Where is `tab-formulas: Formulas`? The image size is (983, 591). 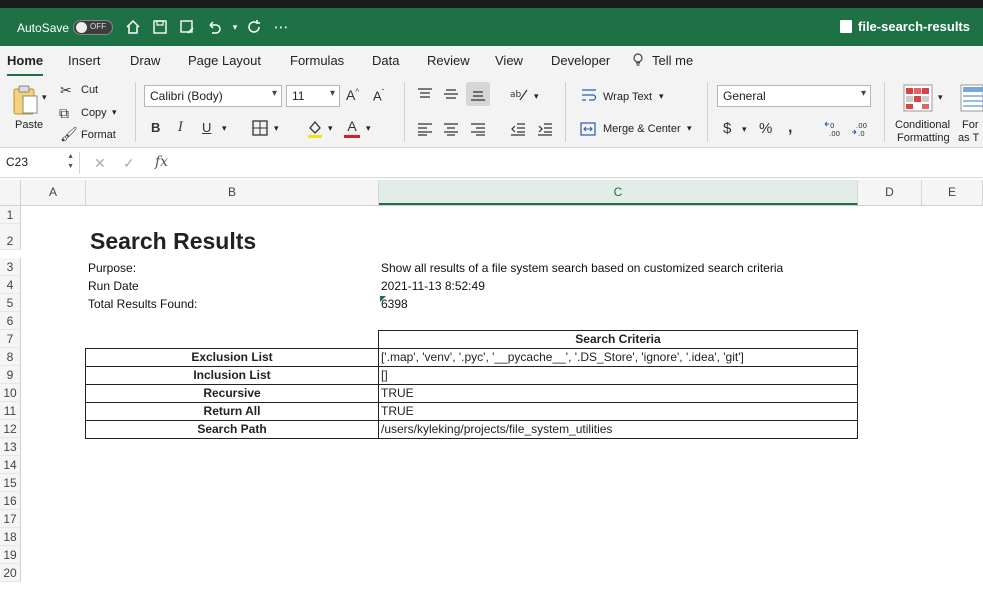
tab-formulas: Formulas is located at coordinates (317, 60).